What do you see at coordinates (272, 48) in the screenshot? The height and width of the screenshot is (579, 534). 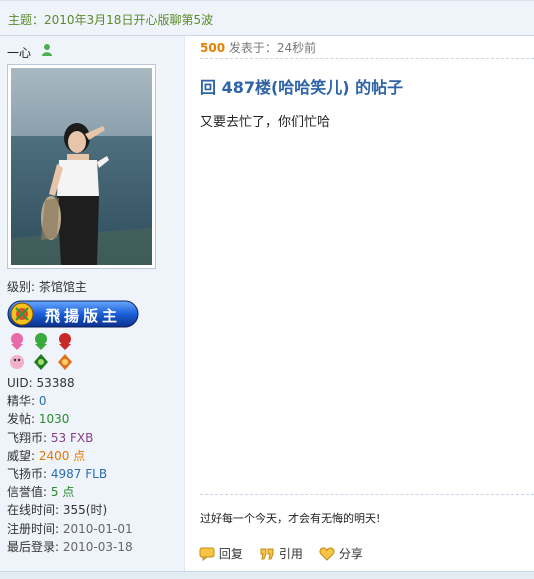 I see `post-time: 发表于：24秒前` at bounding box center [272, 48].